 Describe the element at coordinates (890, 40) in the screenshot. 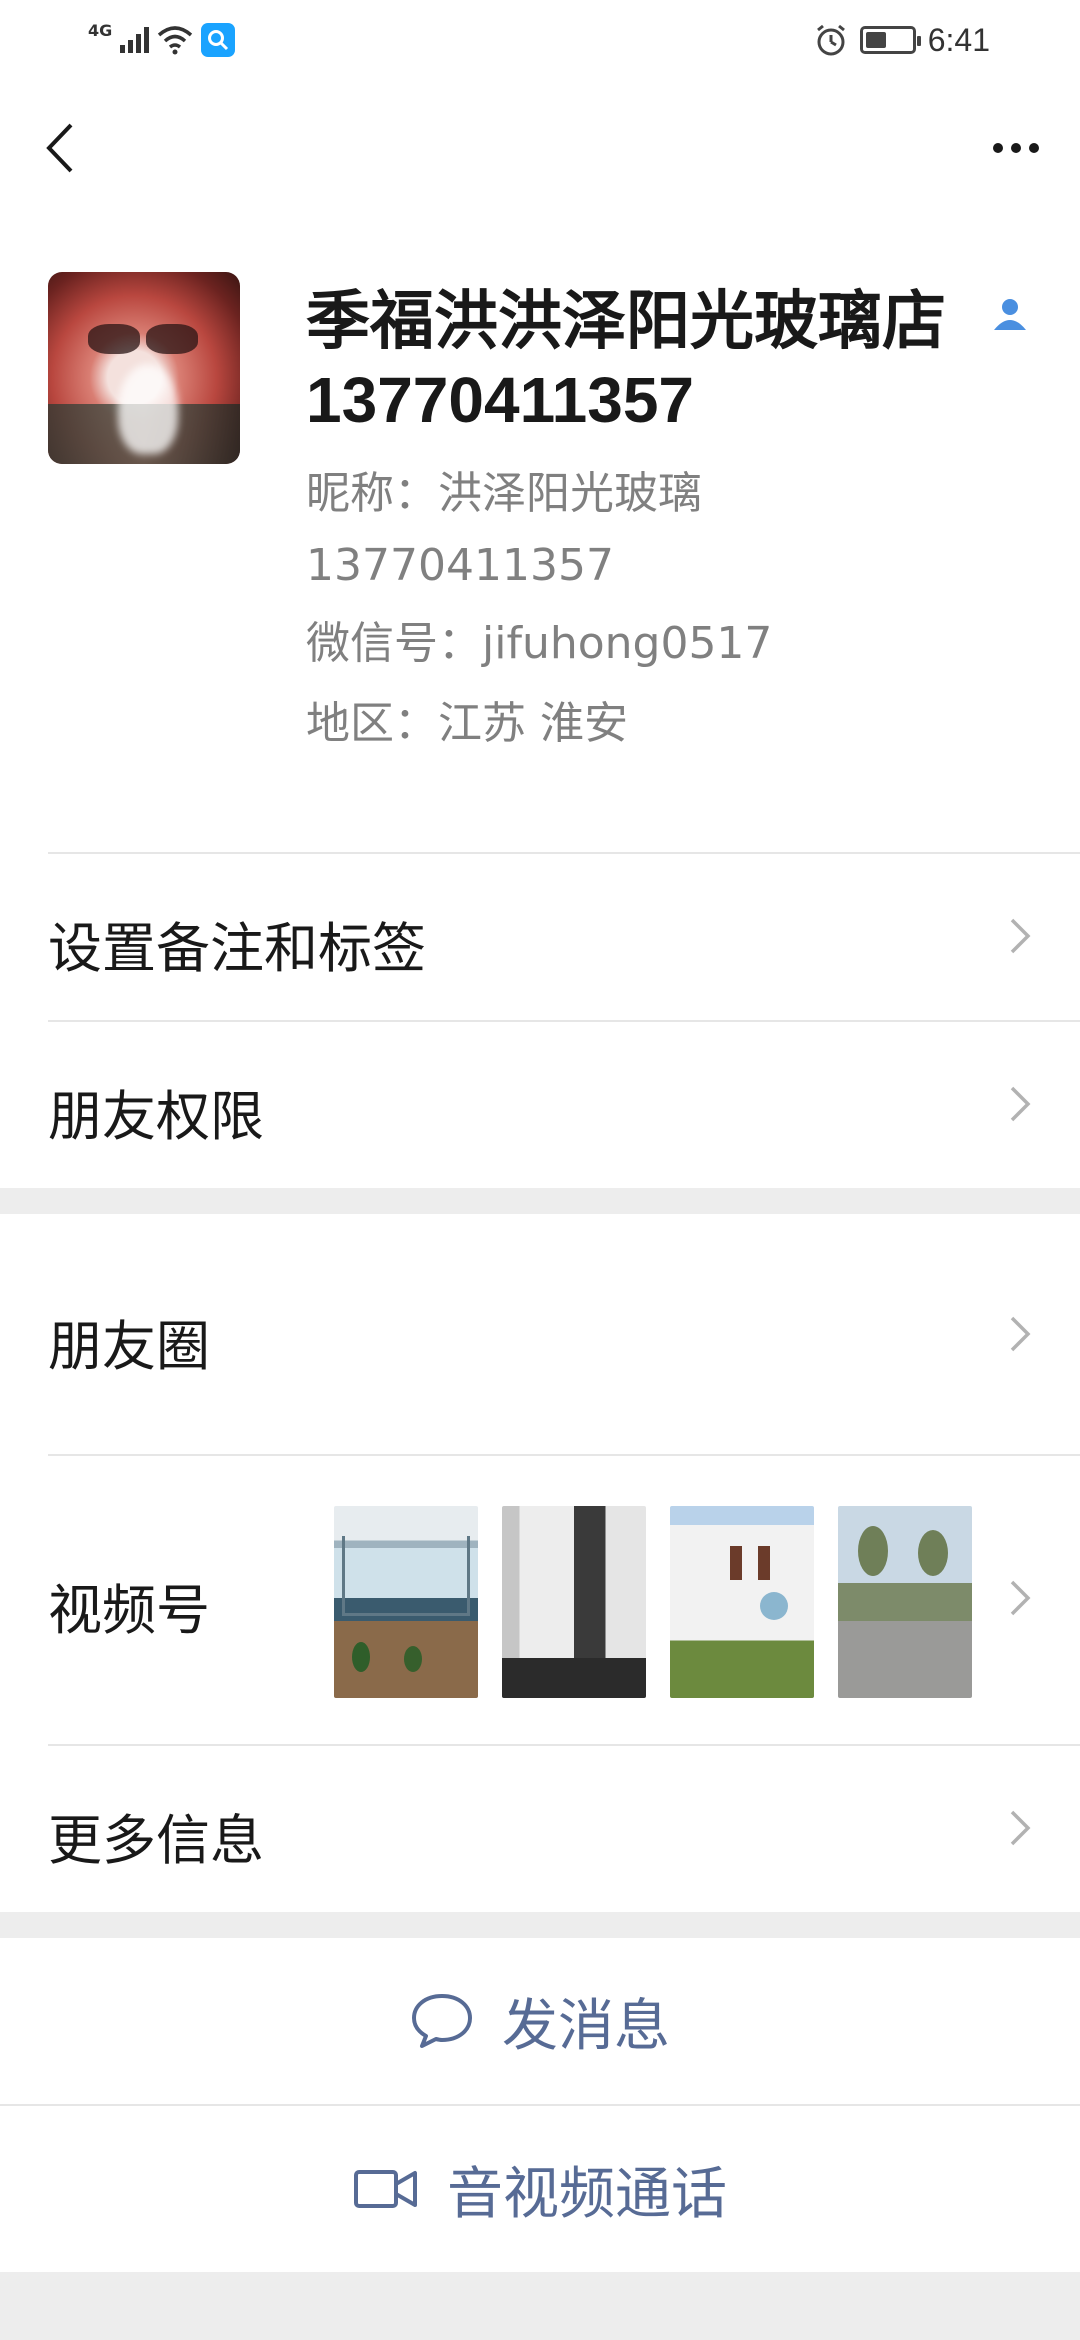

I see `battery-icon` at that location.